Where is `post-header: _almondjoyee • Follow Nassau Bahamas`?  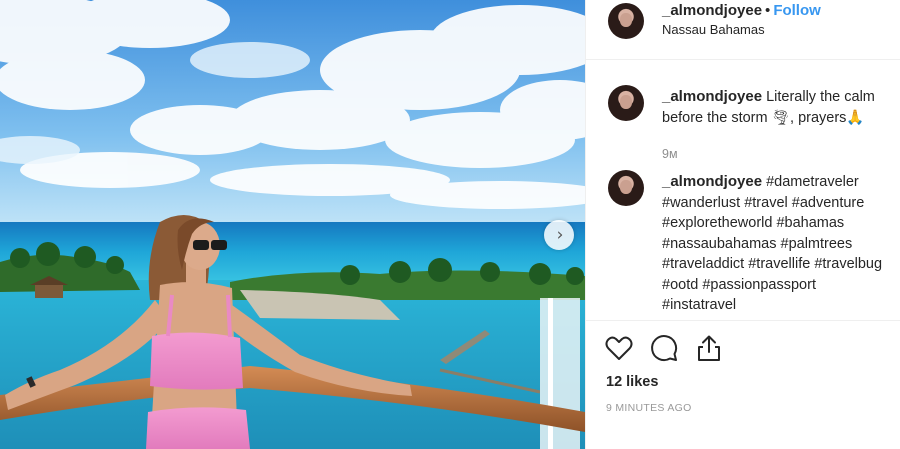
post-header: _almondjoyee • Follow Nassau Bahamas is located at coordinates (743, 30).